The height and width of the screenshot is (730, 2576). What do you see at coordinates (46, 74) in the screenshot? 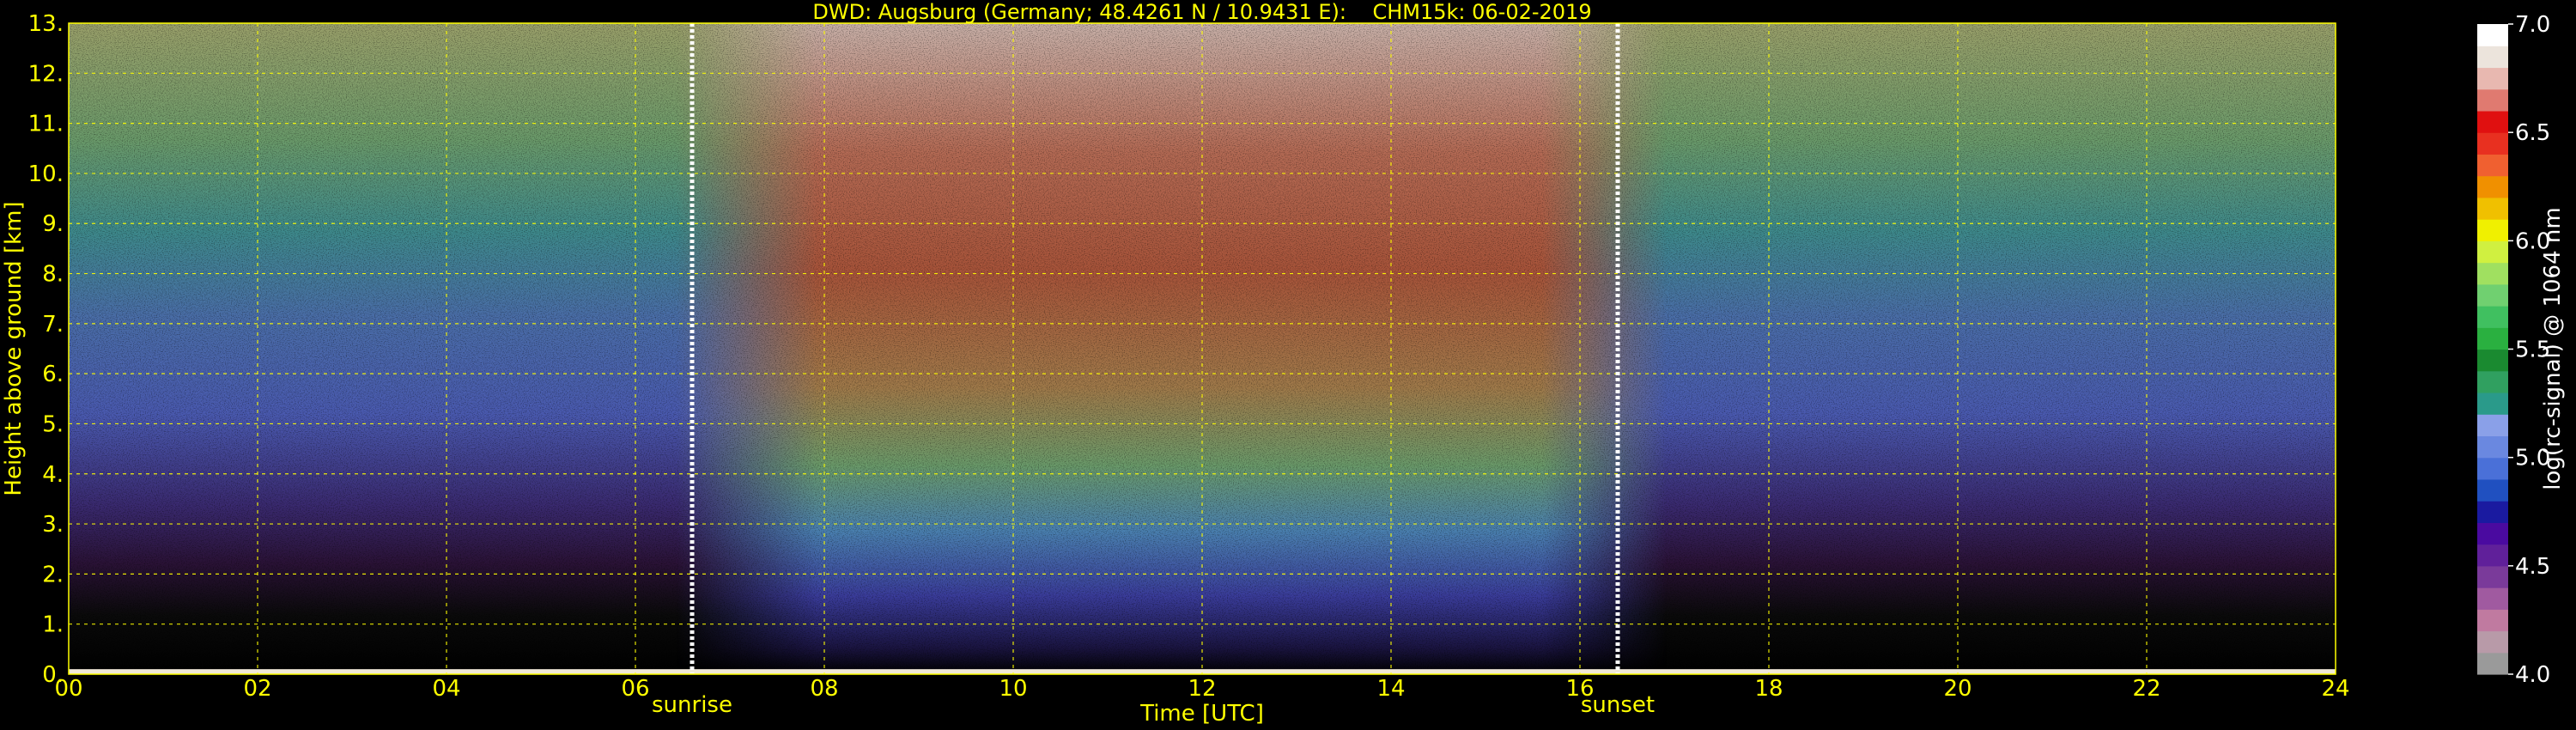
I see `y-tick-label: 12.` at bounding box center [46, 74].